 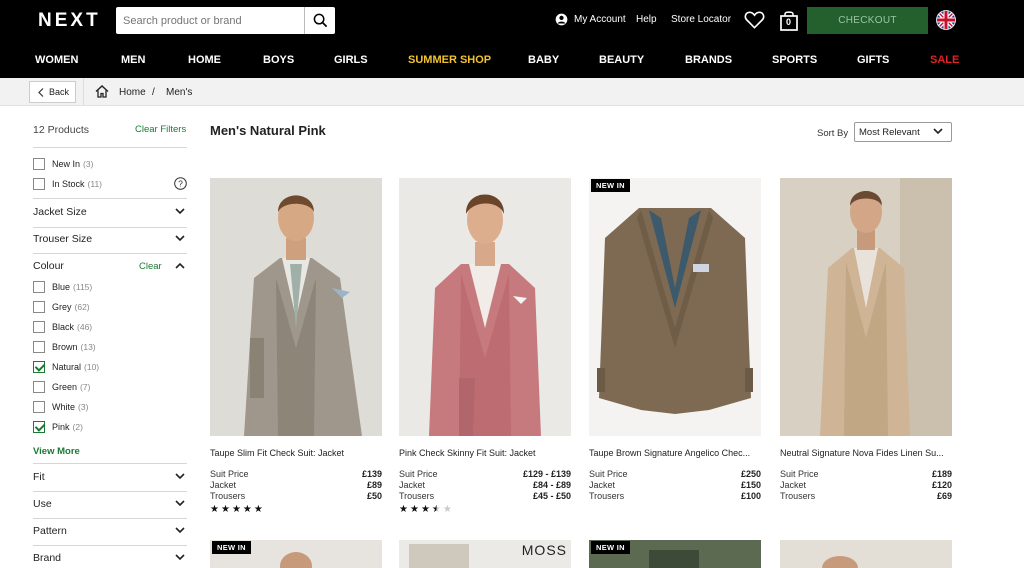 I want to click on back-button: Back, so click(x=52, y=92).